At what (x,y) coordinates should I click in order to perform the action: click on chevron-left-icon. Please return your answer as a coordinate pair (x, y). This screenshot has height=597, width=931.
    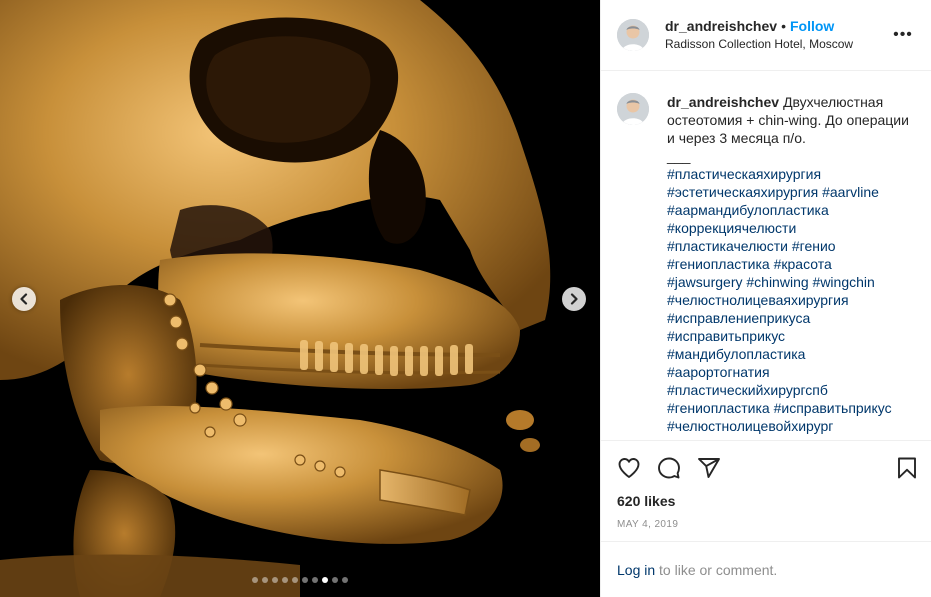
    Looking at the image, I should click on (24, 299).